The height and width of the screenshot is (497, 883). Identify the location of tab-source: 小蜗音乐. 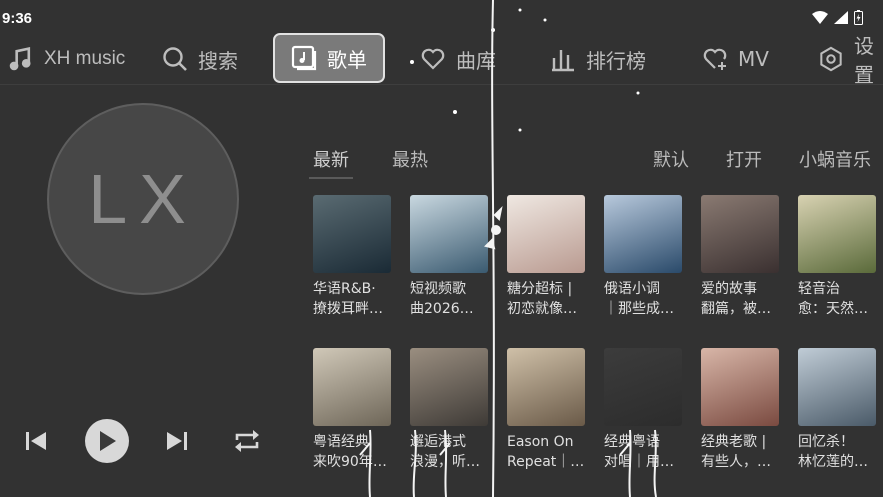
(835, 159).